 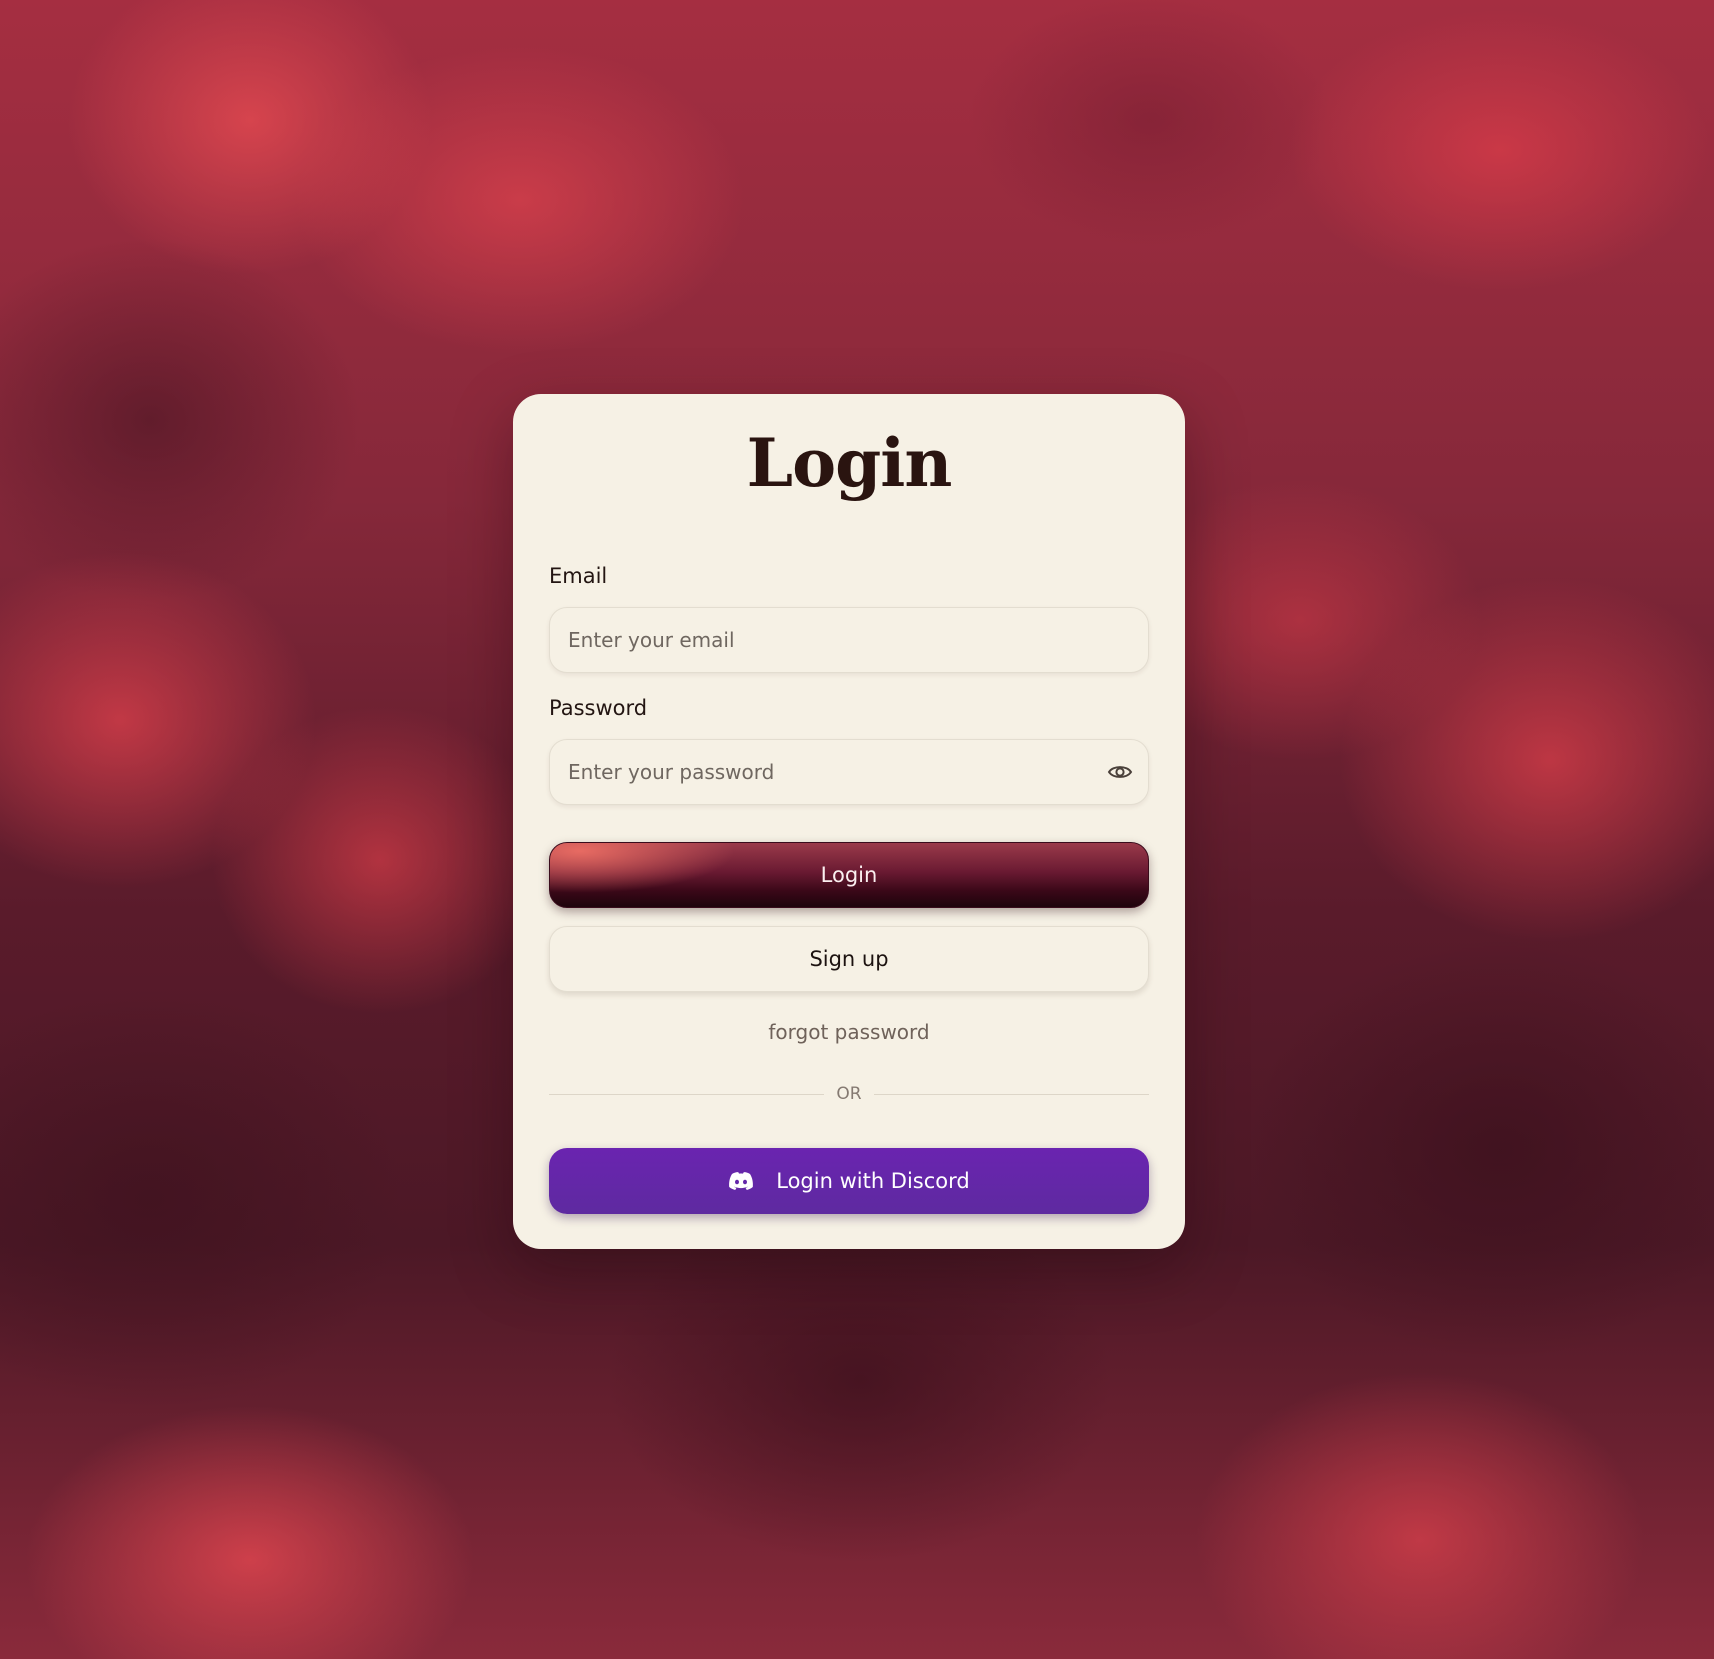 What do you see at coordinates (741, 1181) in the screenshot?
I see `discord-icon` at bounding box center [741, 1181].